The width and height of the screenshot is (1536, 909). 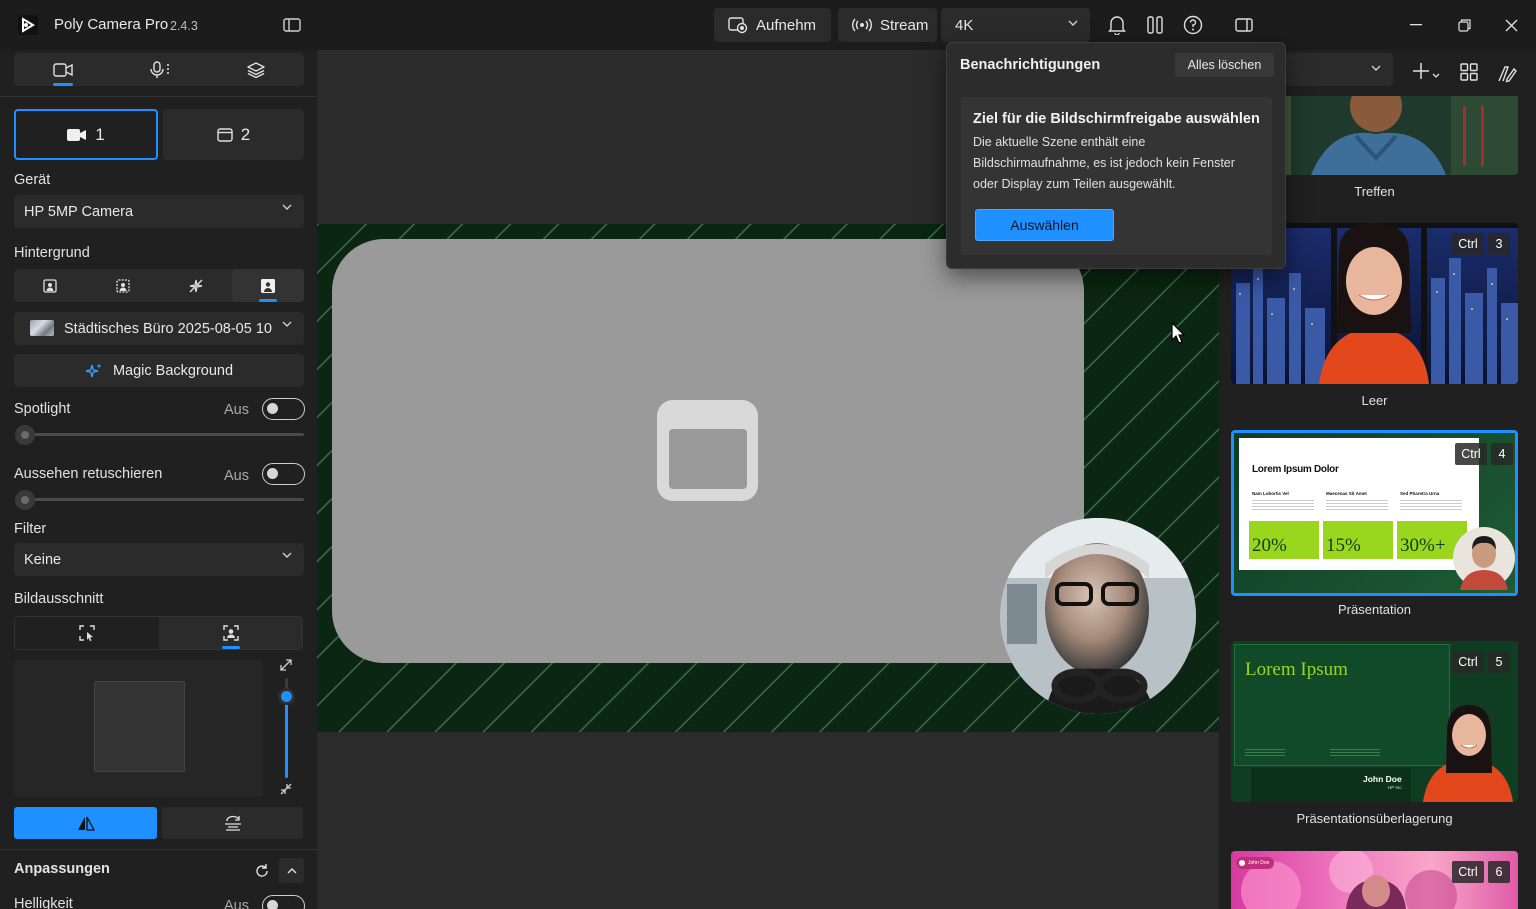 I want to click on grid-view-icon, so click(x=1469, y=72).